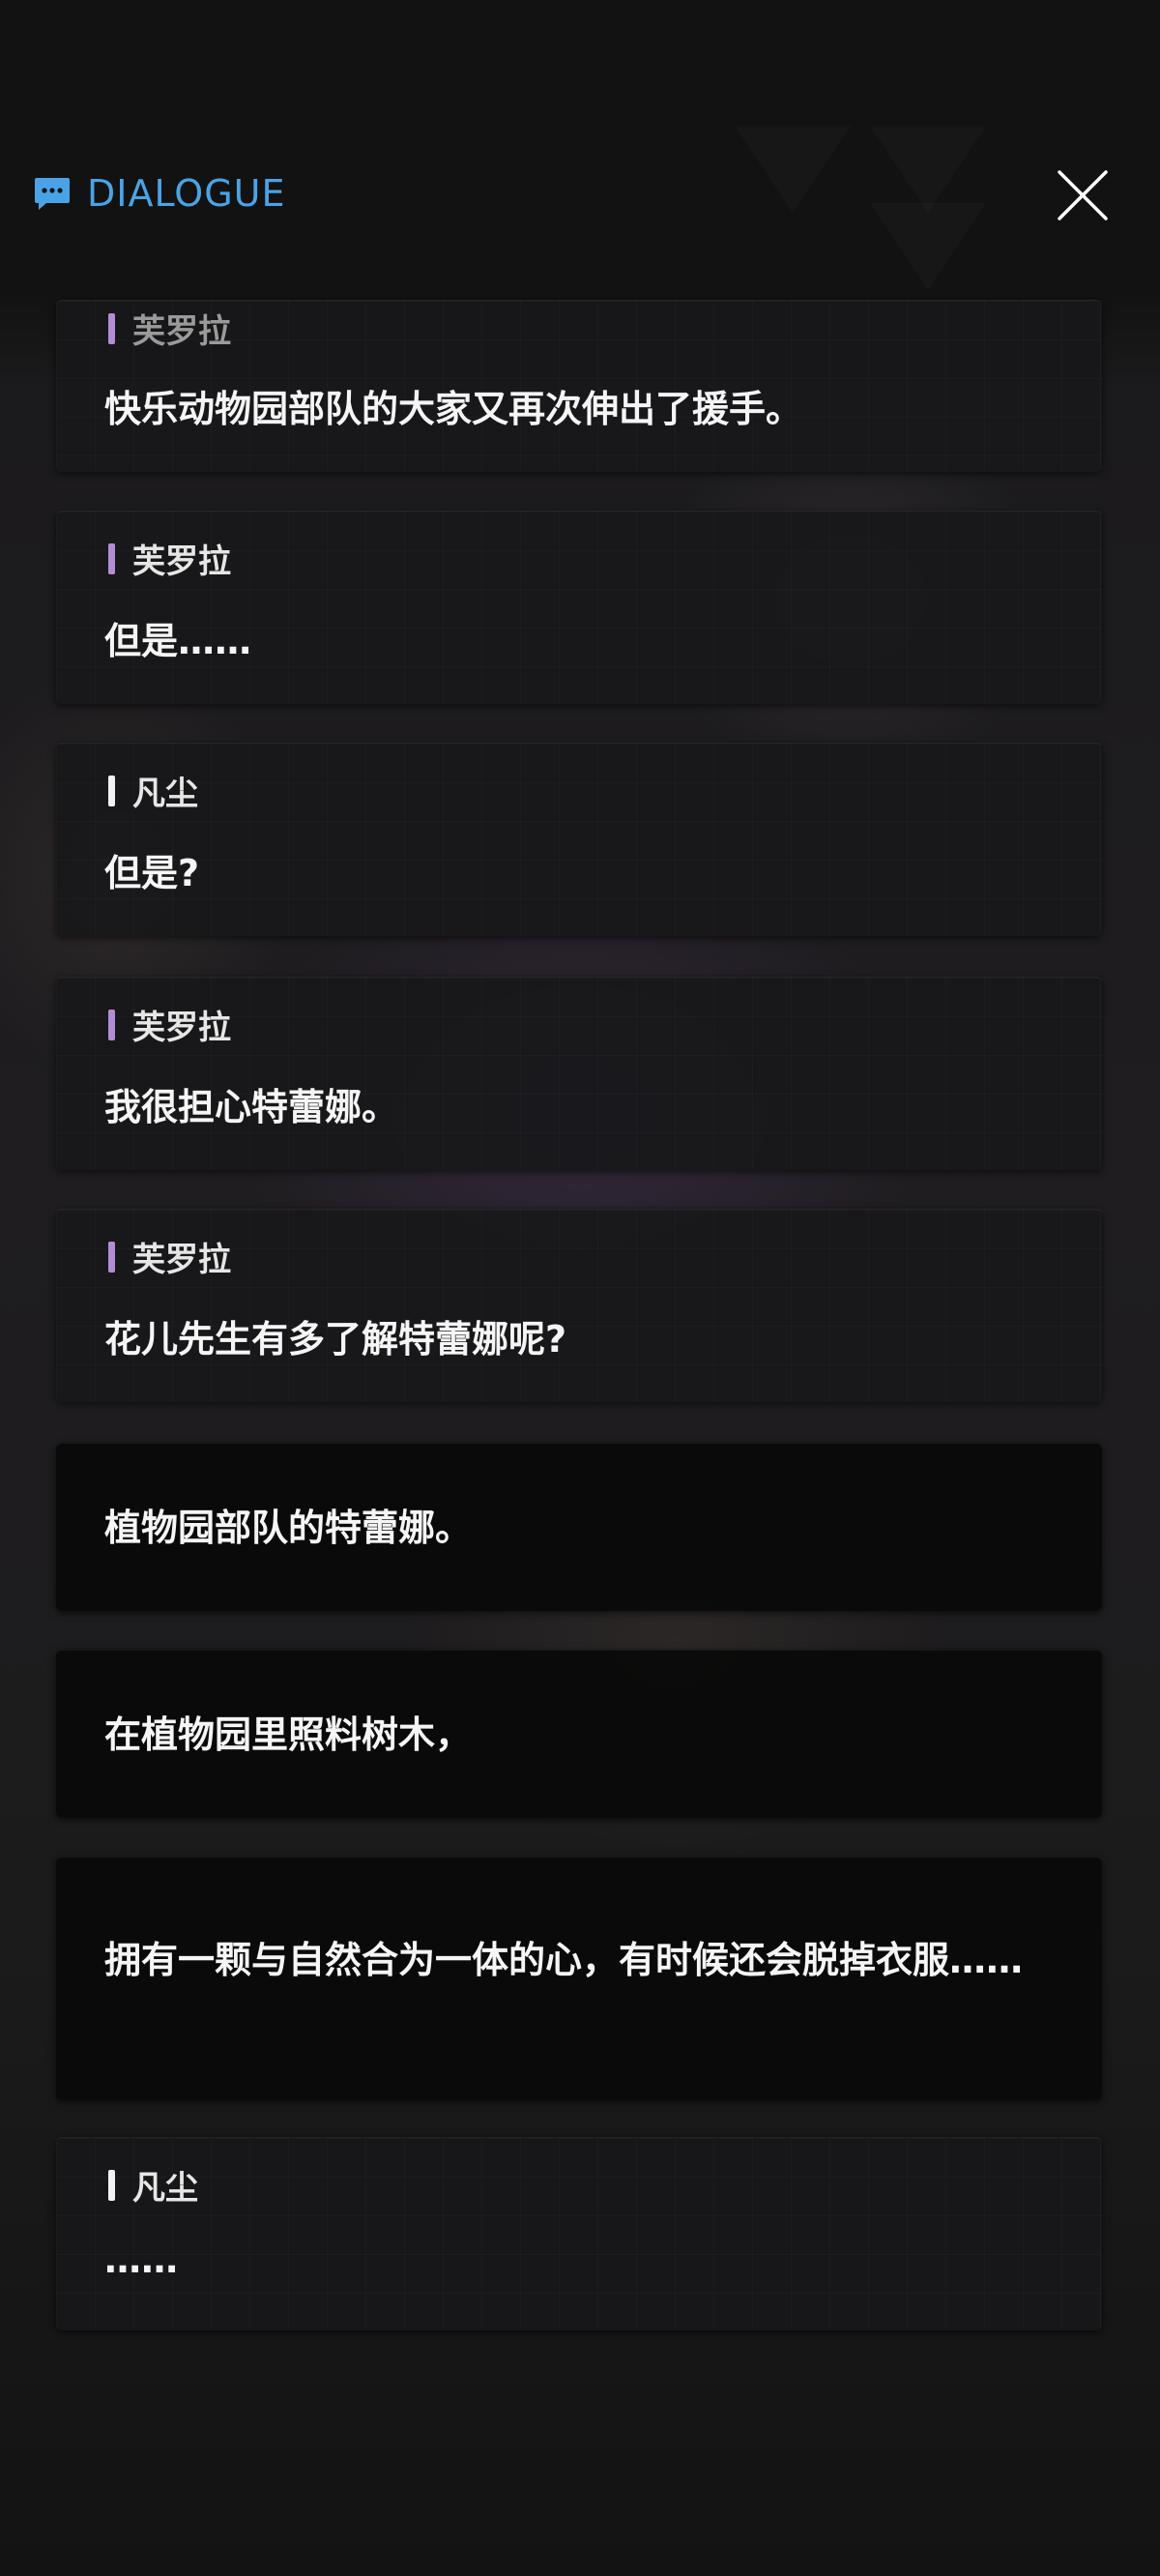 The height and width of the screenshot is (2576, 1160). I want to click on narration-line: 植物园部队的特蕾娜。, so click(289, 1528).